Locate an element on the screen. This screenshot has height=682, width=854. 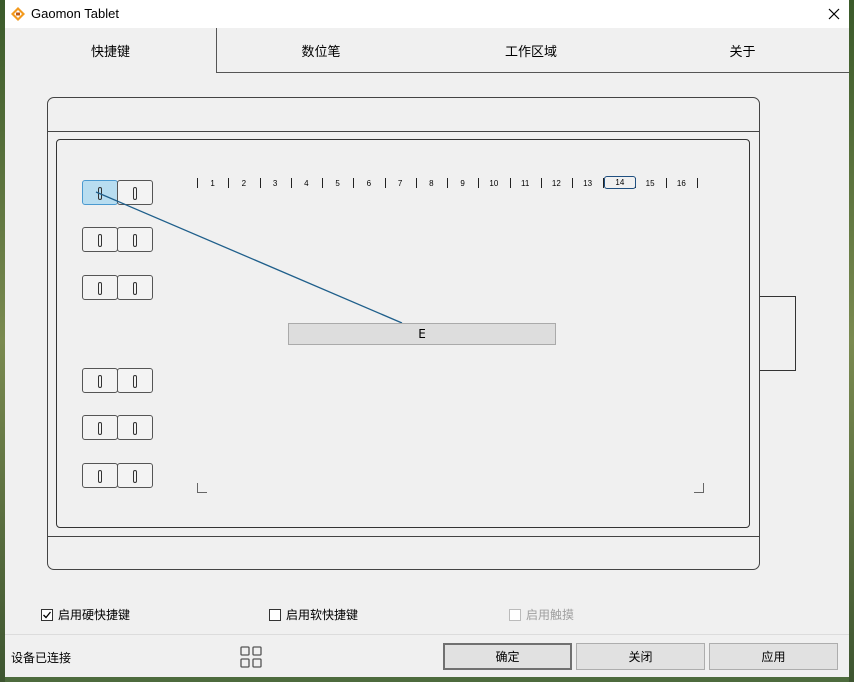
tab-label: 工作区域 is located at coordinates (530, 52).